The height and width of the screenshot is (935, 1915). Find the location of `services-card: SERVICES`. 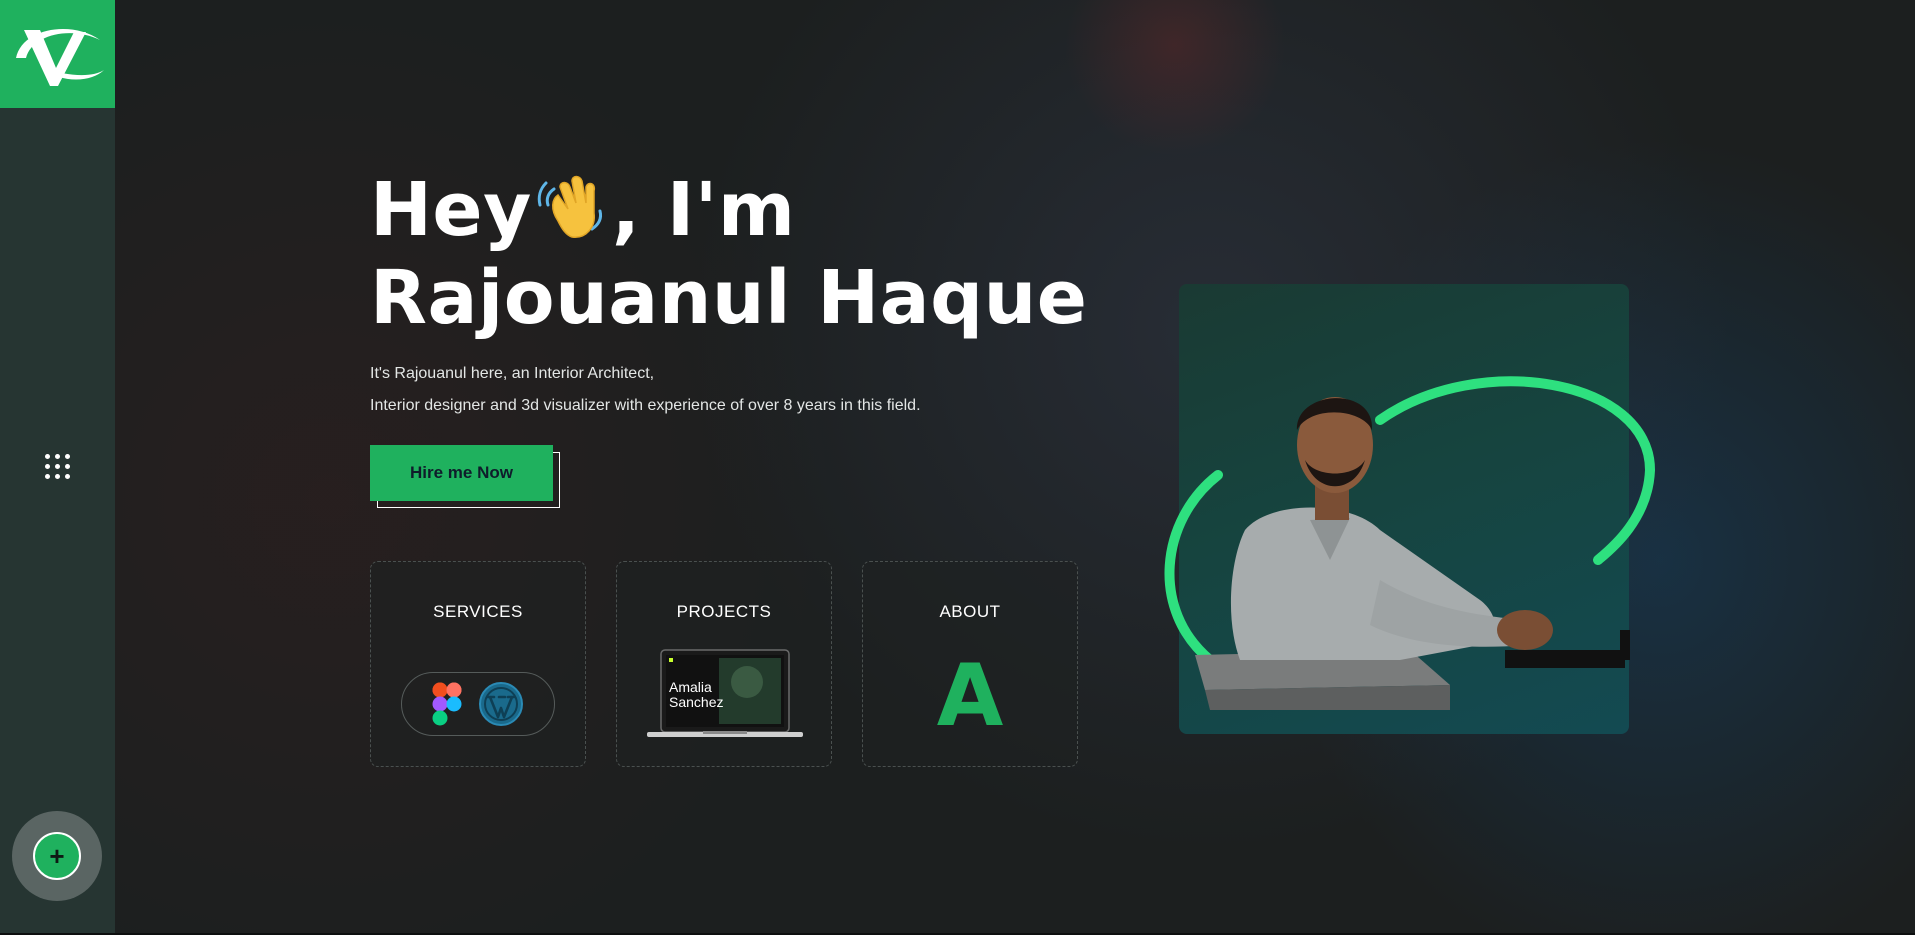

services-card: SERVICES is located at coordinates (478, 664).